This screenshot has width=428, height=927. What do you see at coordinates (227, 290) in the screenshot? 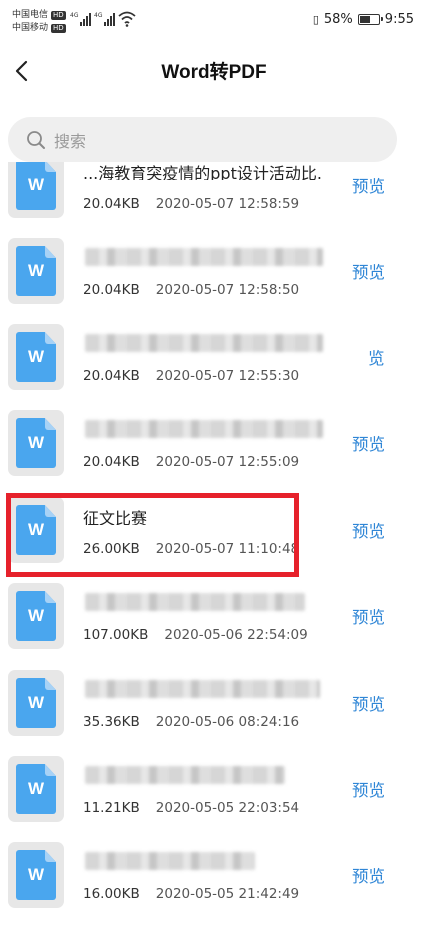
I see `file-date: 2020-05-07 12:58:50` at bounding box center [227, 290].